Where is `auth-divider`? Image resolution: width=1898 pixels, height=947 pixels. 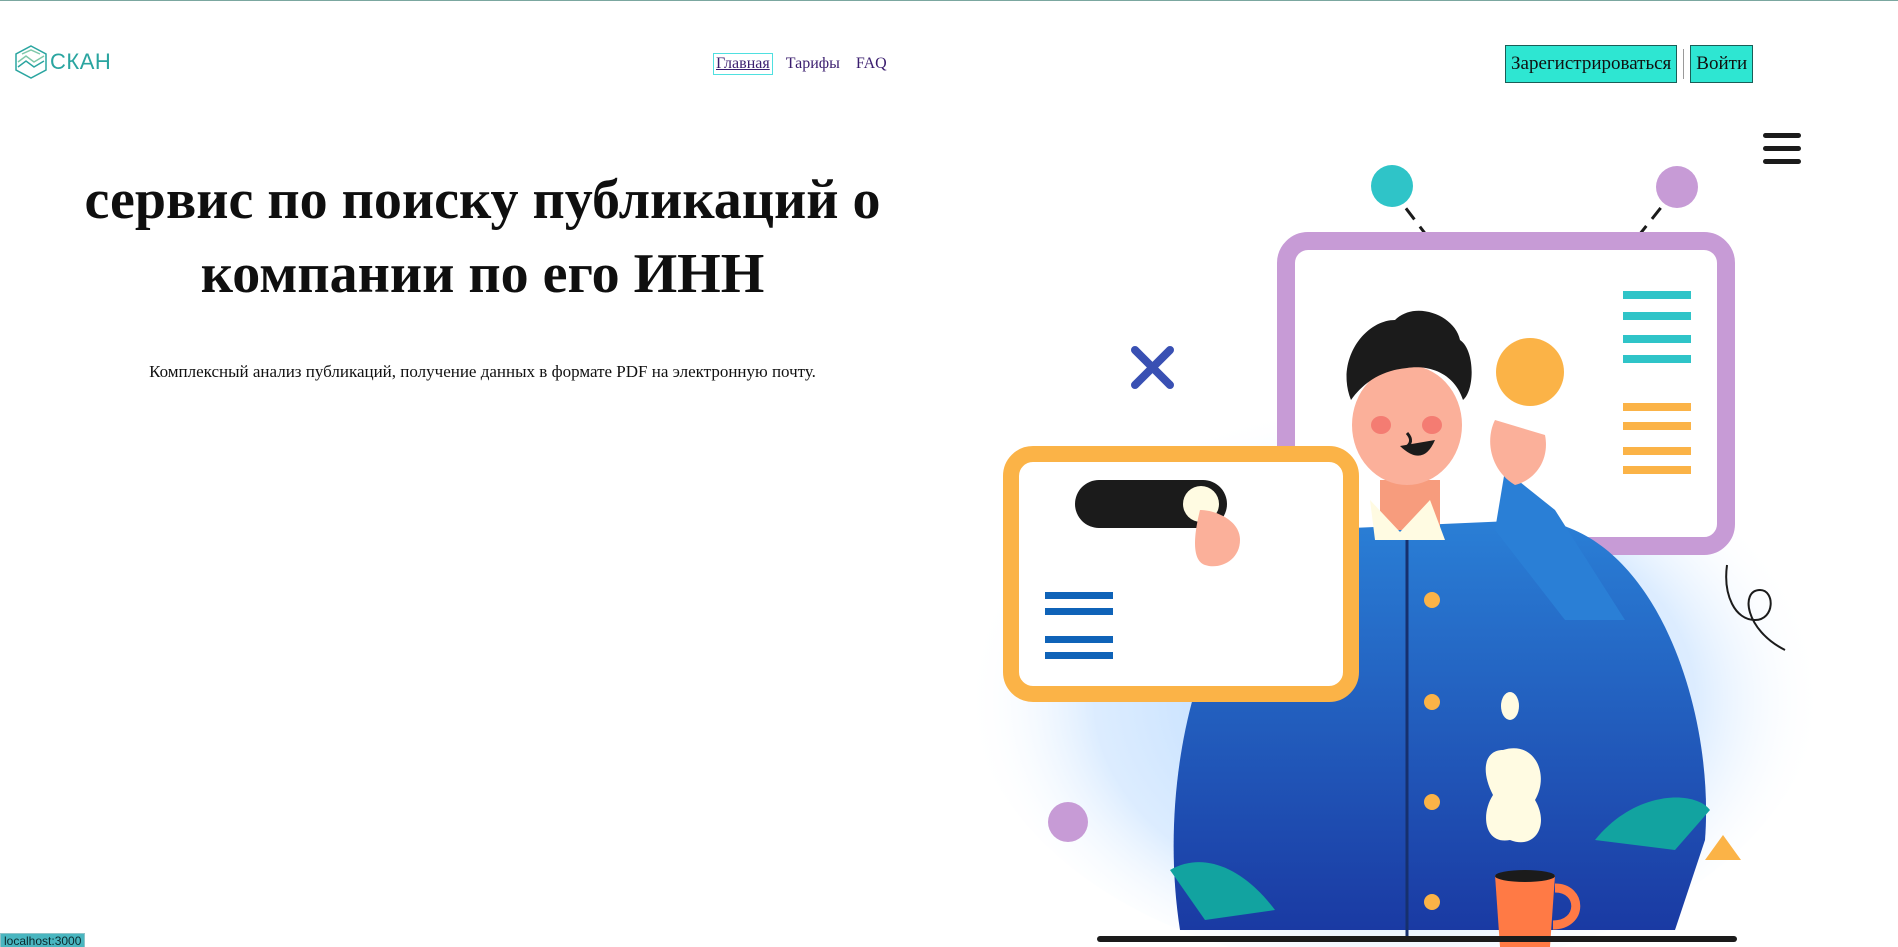 auth-divider is located at coordinates (1684, 64).